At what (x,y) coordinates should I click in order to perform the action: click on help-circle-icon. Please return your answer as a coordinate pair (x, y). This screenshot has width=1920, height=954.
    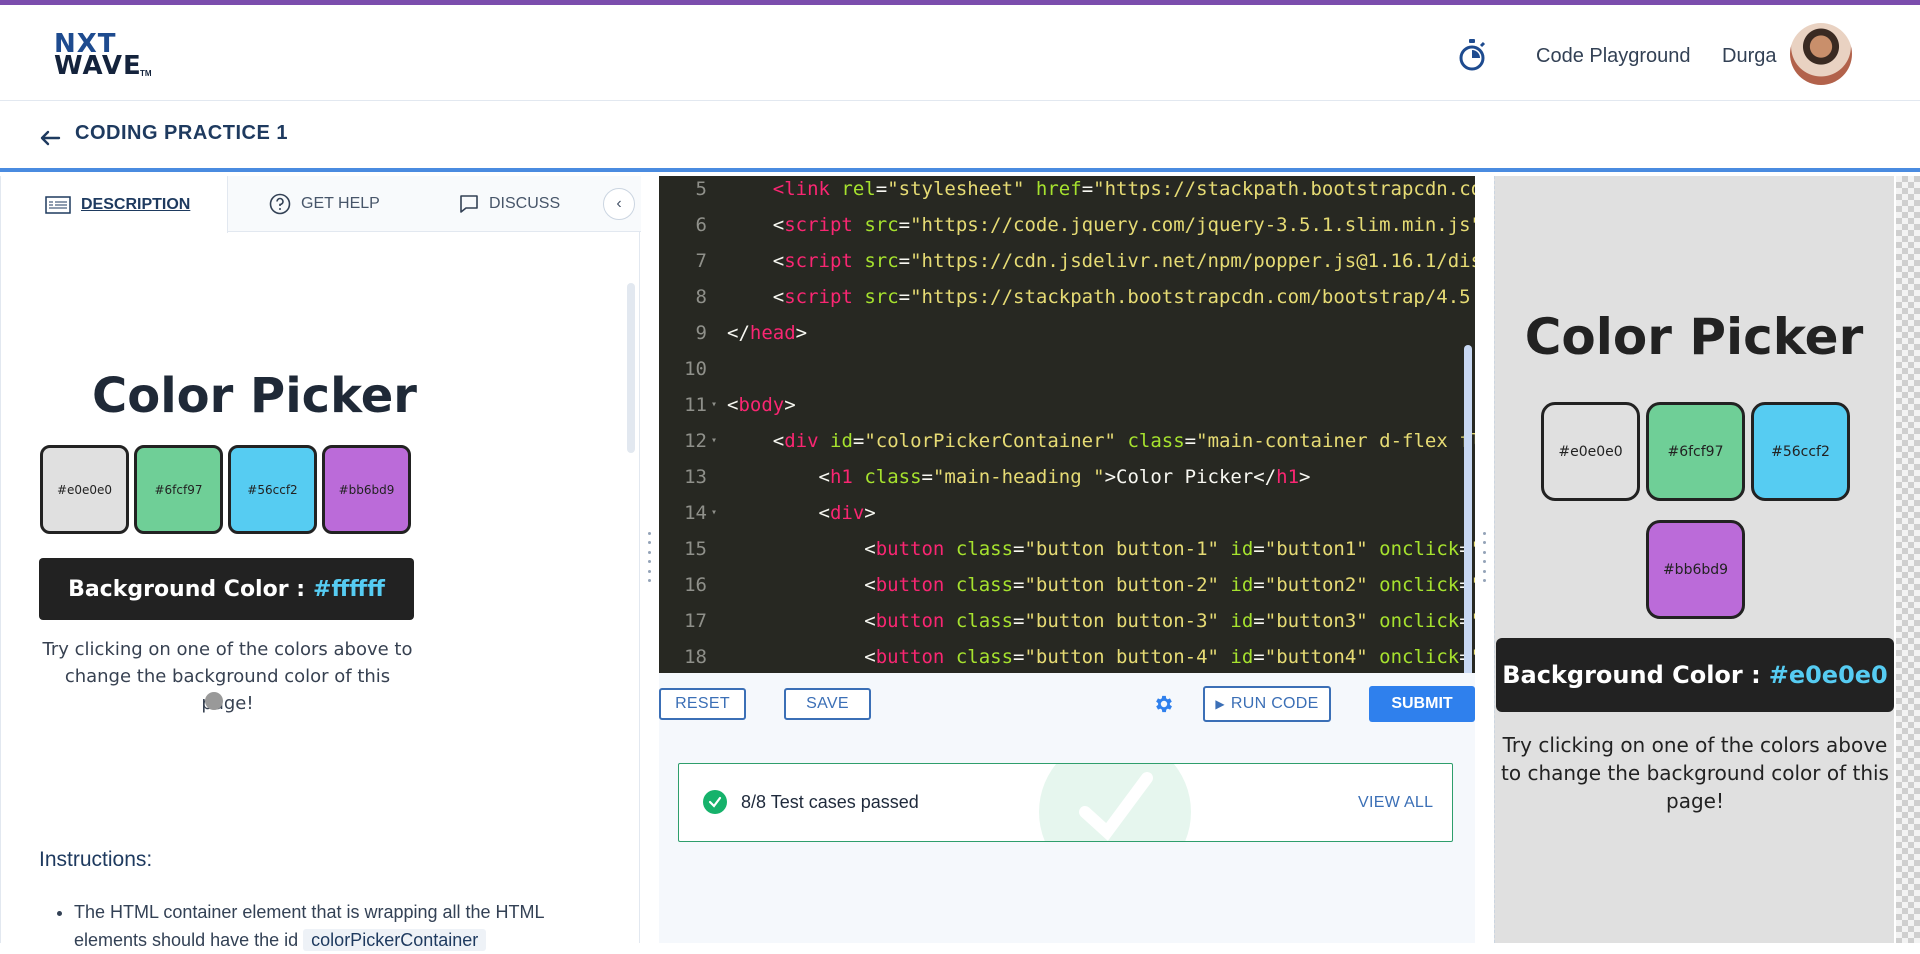
    Looking at the image, I should click on (280, 204).